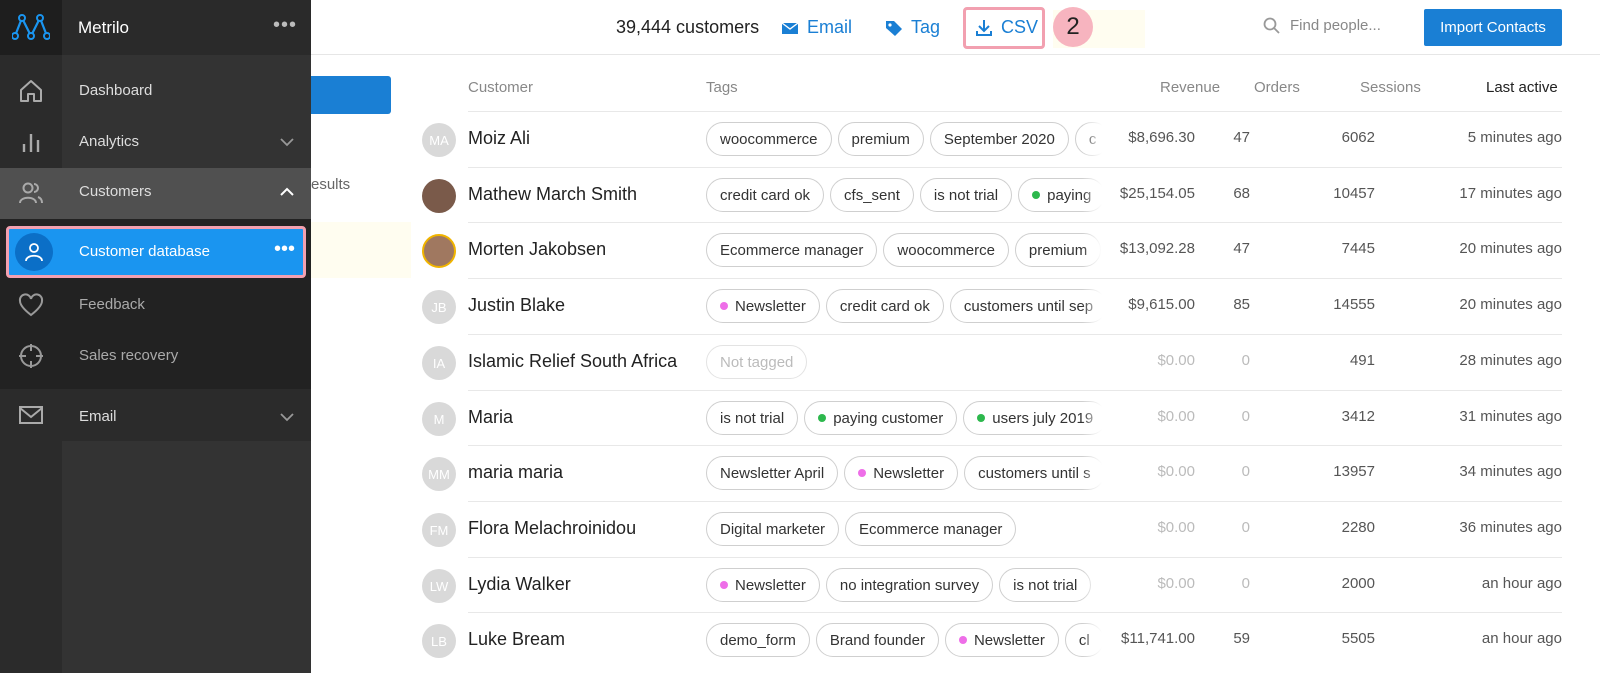  I want to click on tag-chip: no integration survey, so click(909, 585).